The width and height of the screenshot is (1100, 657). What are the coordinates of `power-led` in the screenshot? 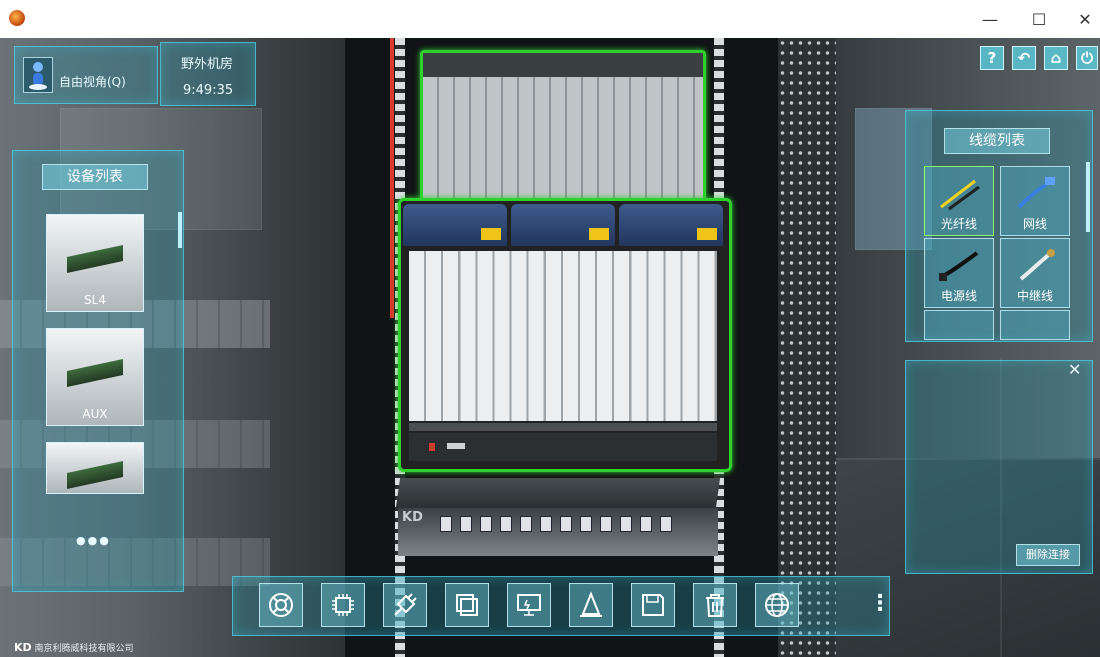 It's located at (432, 447).